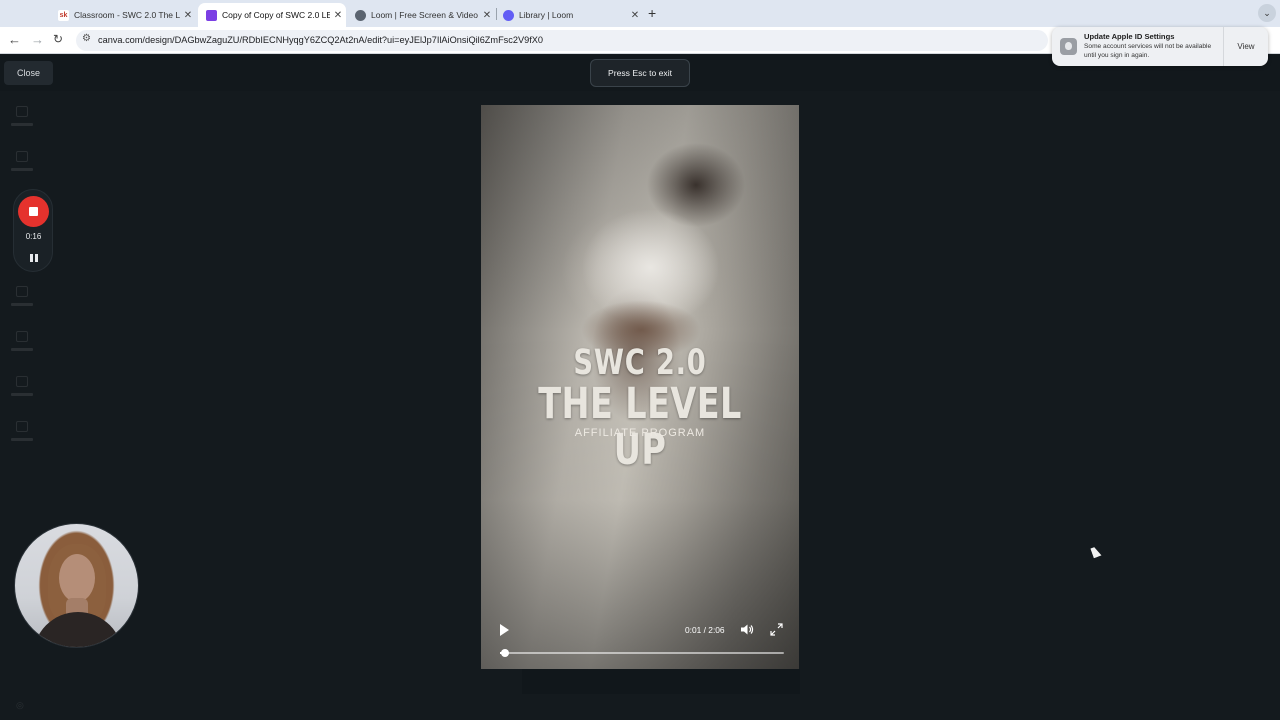  I want to click on recording-controls: 0:16, so click(33, 230).